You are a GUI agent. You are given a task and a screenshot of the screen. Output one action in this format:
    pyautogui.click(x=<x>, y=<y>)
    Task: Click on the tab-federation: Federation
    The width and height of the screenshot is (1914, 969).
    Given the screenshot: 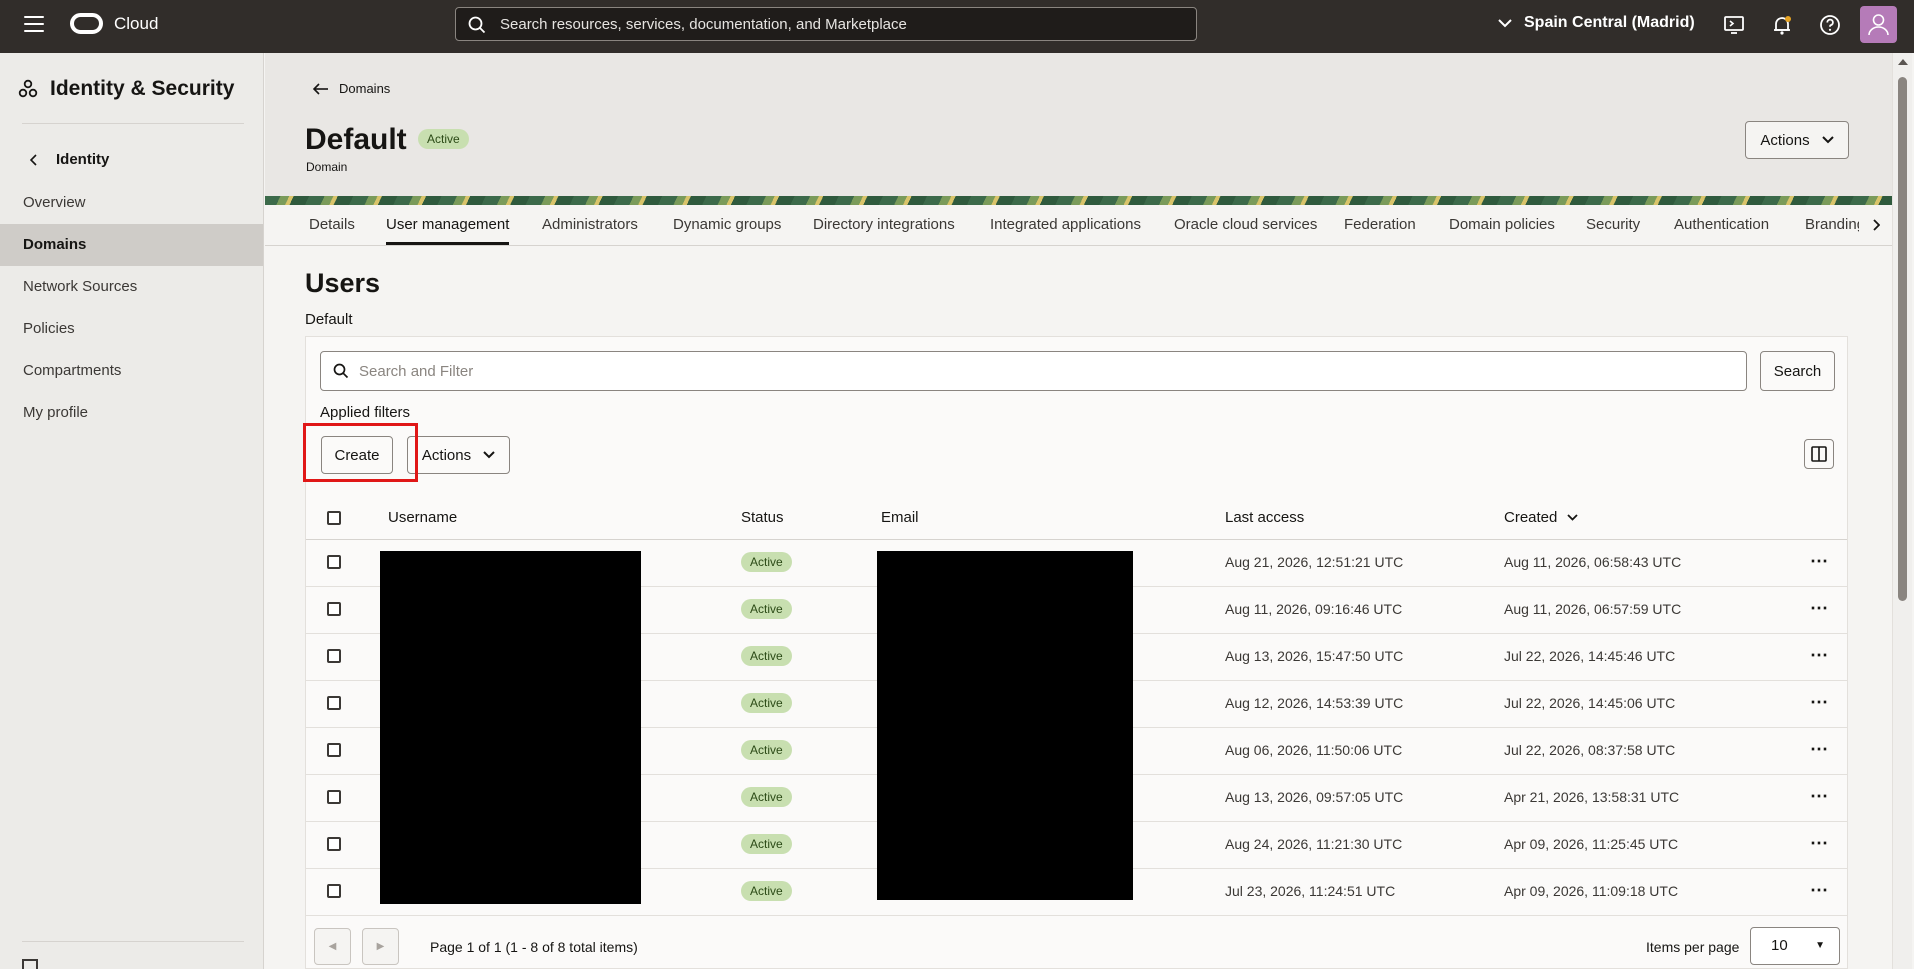 What is the action you would take?
    pyautogui.click(x=1380, y=225)
    